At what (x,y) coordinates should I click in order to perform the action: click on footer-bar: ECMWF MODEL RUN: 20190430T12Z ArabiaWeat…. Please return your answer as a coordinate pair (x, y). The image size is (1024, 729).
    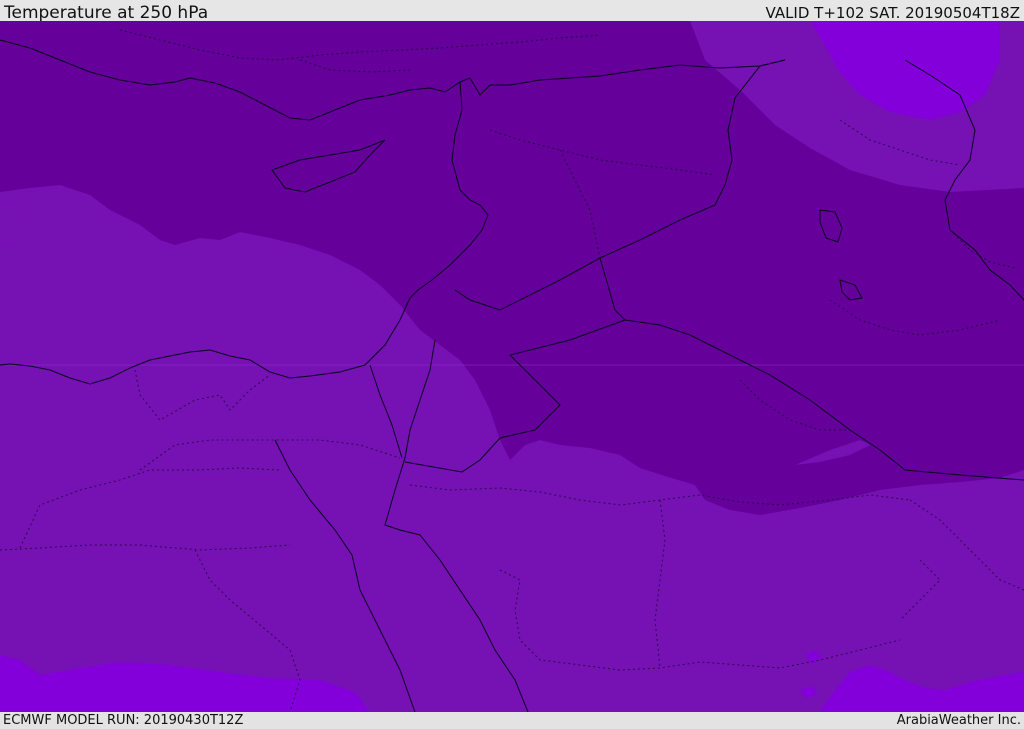
    Looking at the image, I should click on (512, 720).